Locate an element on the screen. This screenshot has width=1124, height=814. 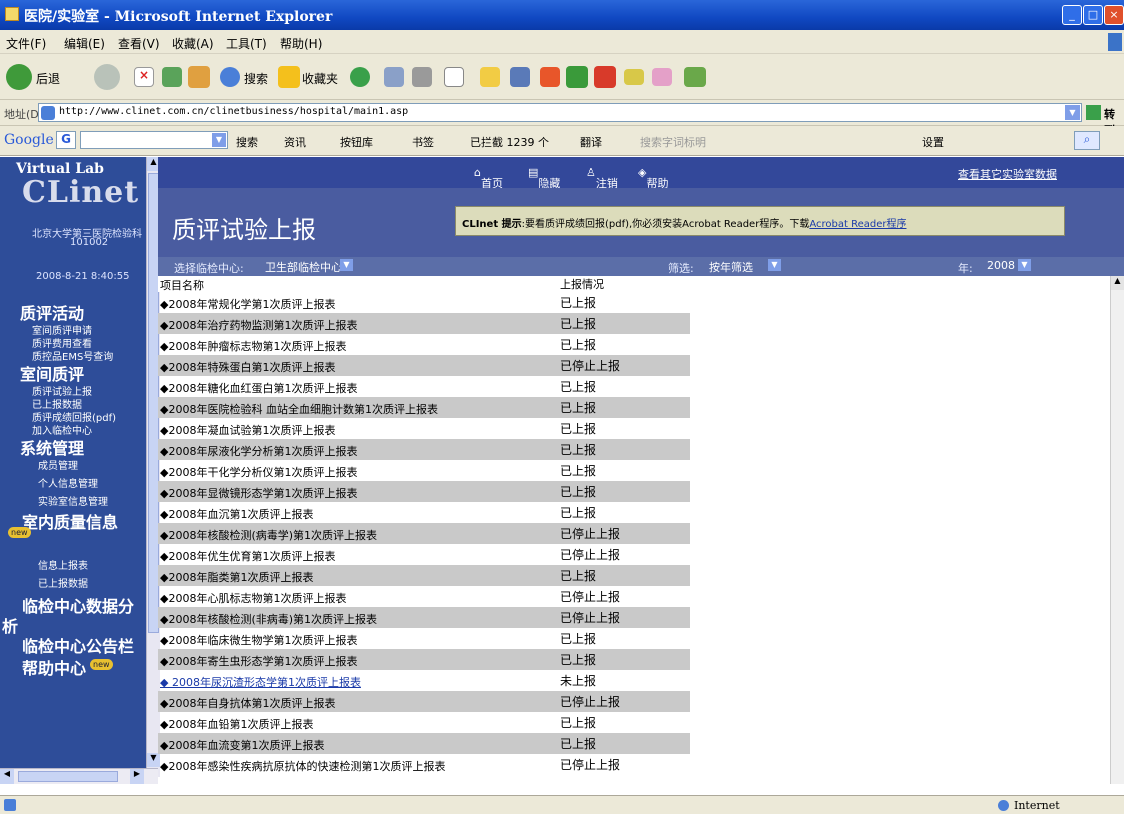
table-row: ◆2008年治疗药物监测第1次质评上报表 已上报 is located at coordinates (424, 323).